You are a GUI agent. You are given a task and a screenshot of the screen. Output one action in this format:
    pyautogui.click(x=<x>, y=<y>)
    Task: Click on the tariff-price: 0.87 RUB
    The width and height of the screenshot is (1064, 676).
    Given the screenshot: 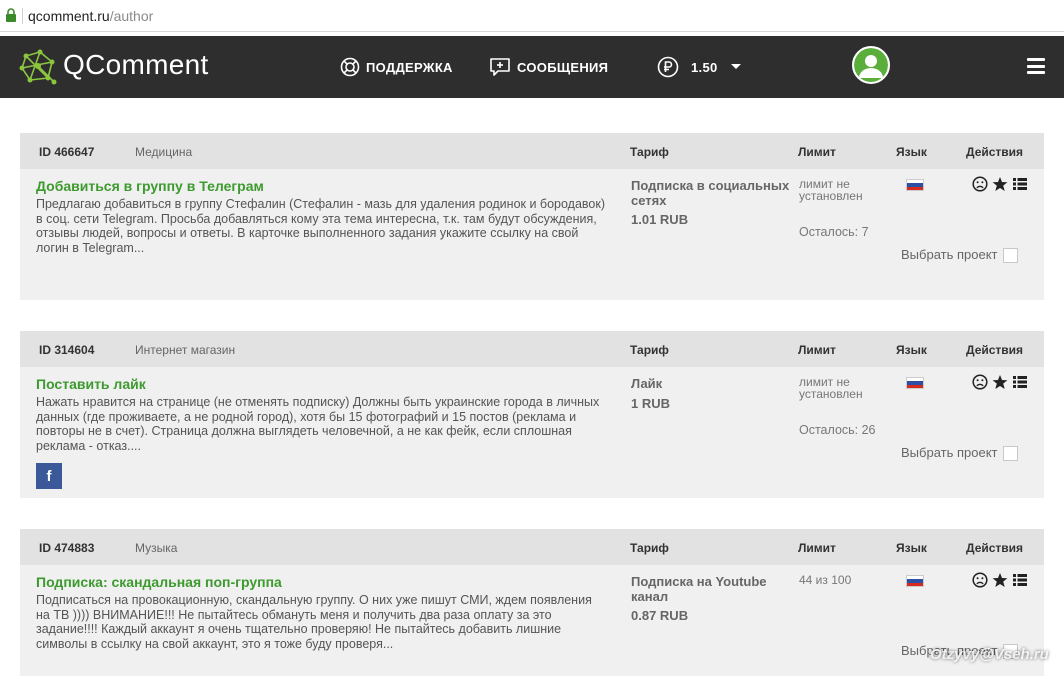 What is the action you would take?
    pyautogui.click(x=660, y=615)
    